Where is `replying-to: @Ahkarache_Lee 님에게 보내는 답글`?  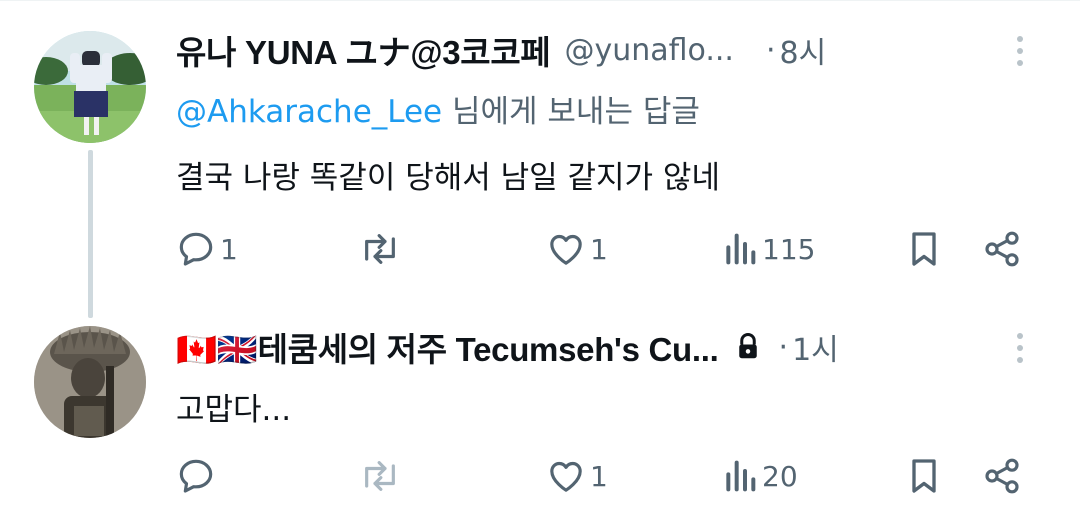 replying-to: @Ahkarache_Lee 님에게 보내는 답글 is located at coordinates (438, 108).